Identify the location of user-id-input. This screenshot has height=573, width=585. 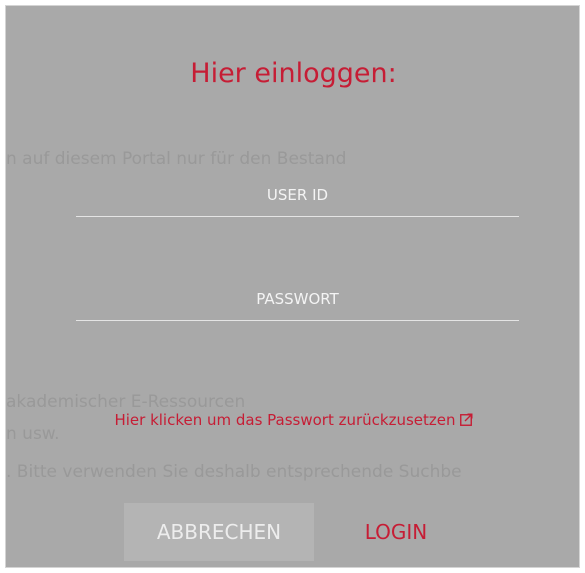
(297, 195).